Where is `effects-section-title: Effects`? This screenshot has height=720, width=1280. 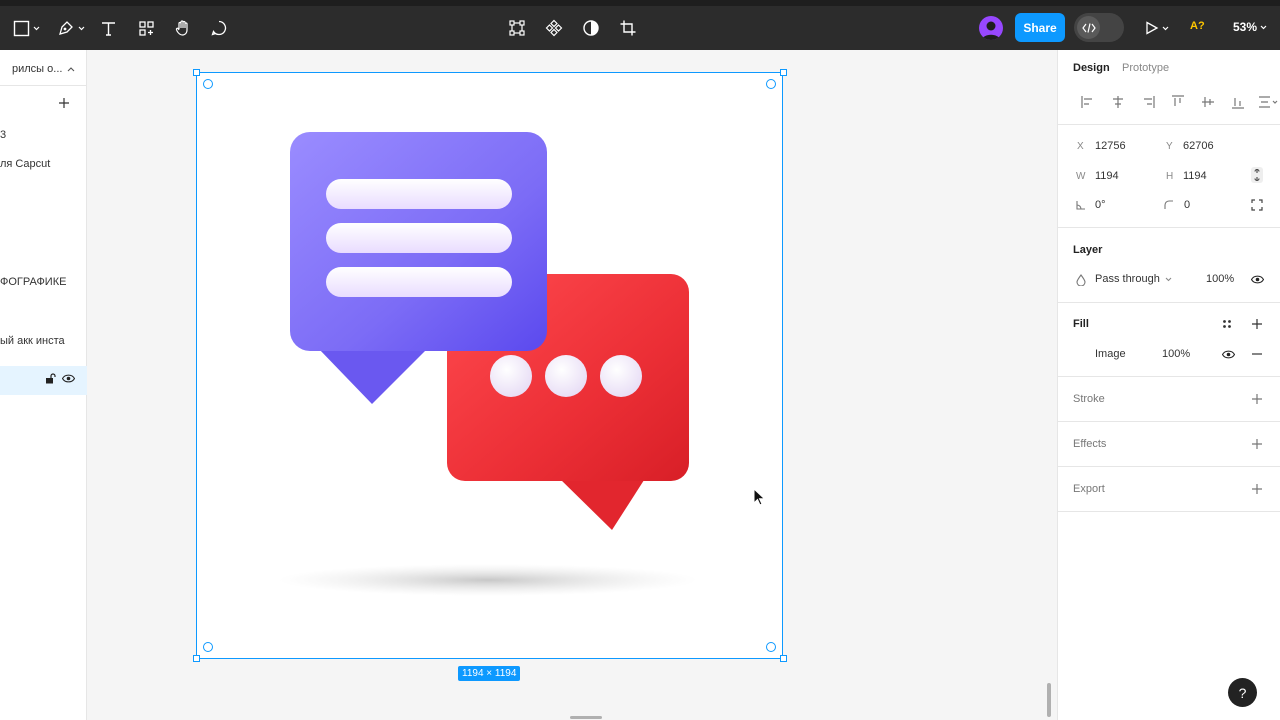 effects-section-title: Effects is located at coordinates (1090, 444).